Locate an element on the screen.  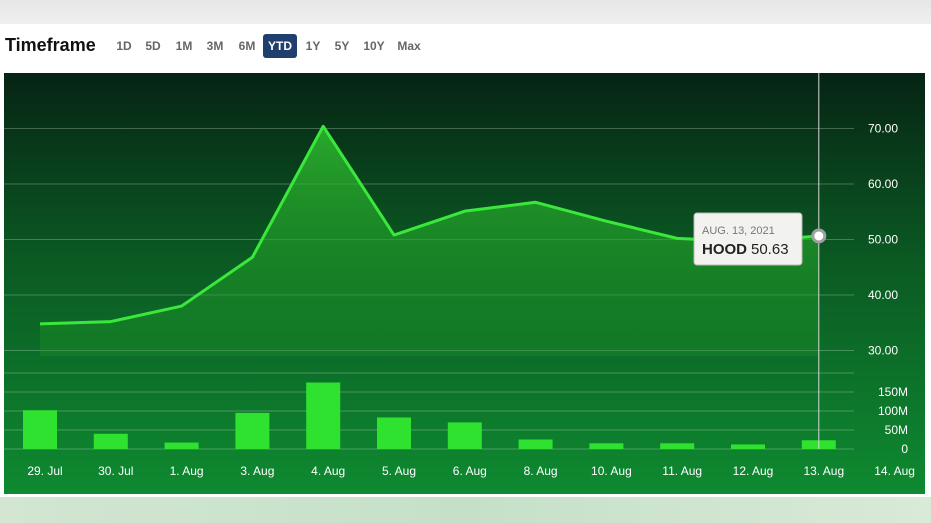
timeframe-option-1y: 1Y is located at coordinates (313, 46).